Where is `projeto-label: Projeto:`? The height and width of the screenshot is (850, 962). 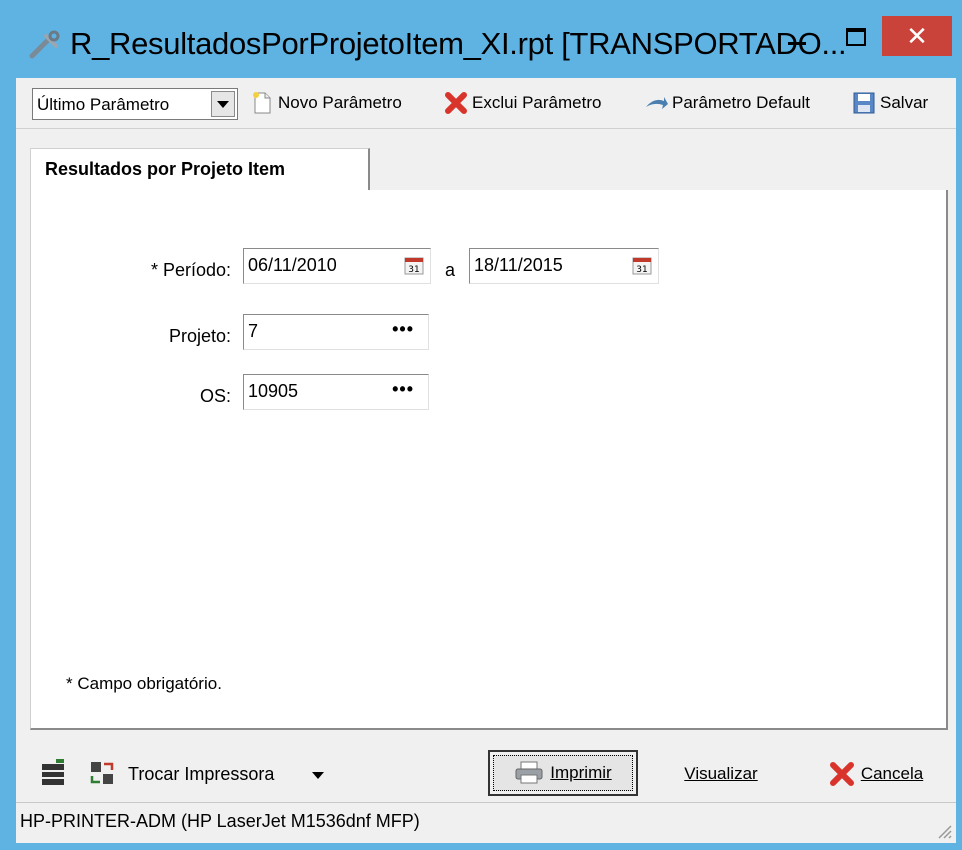 projeto-label: Projeto: is located at coordinates (199, 336).